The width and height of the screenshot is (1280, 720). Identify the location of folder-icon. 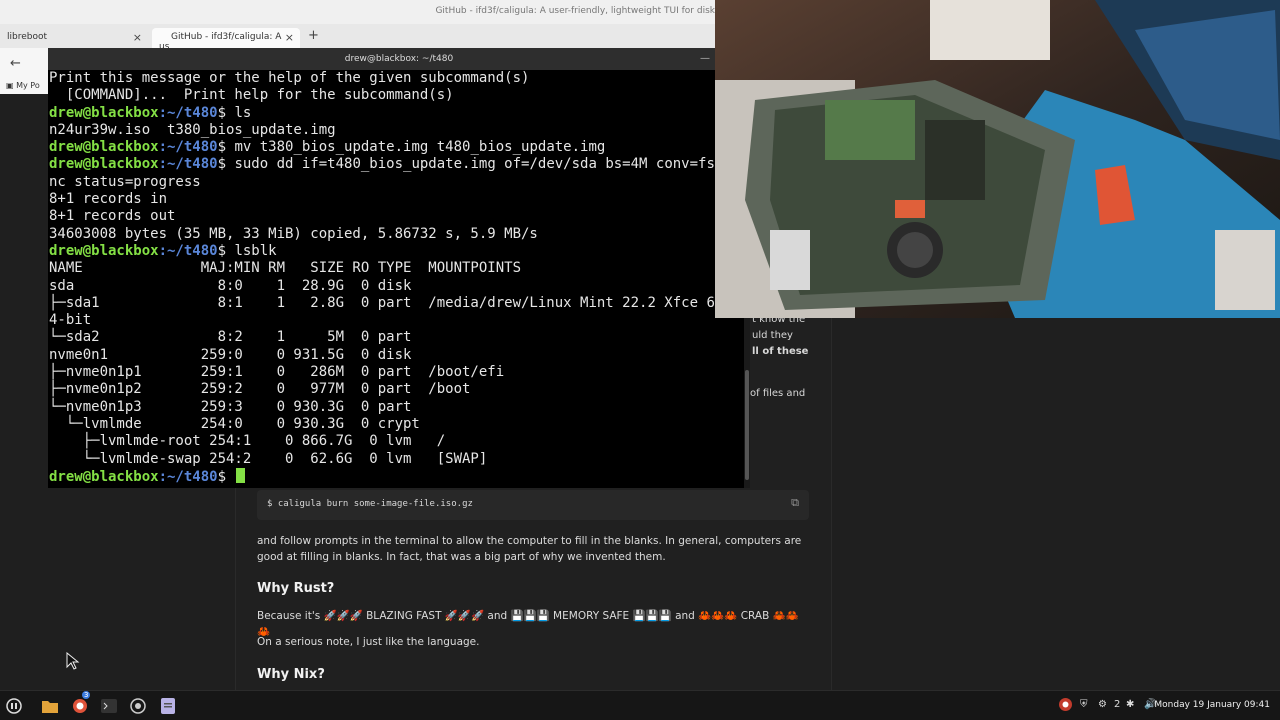
(50, 706).